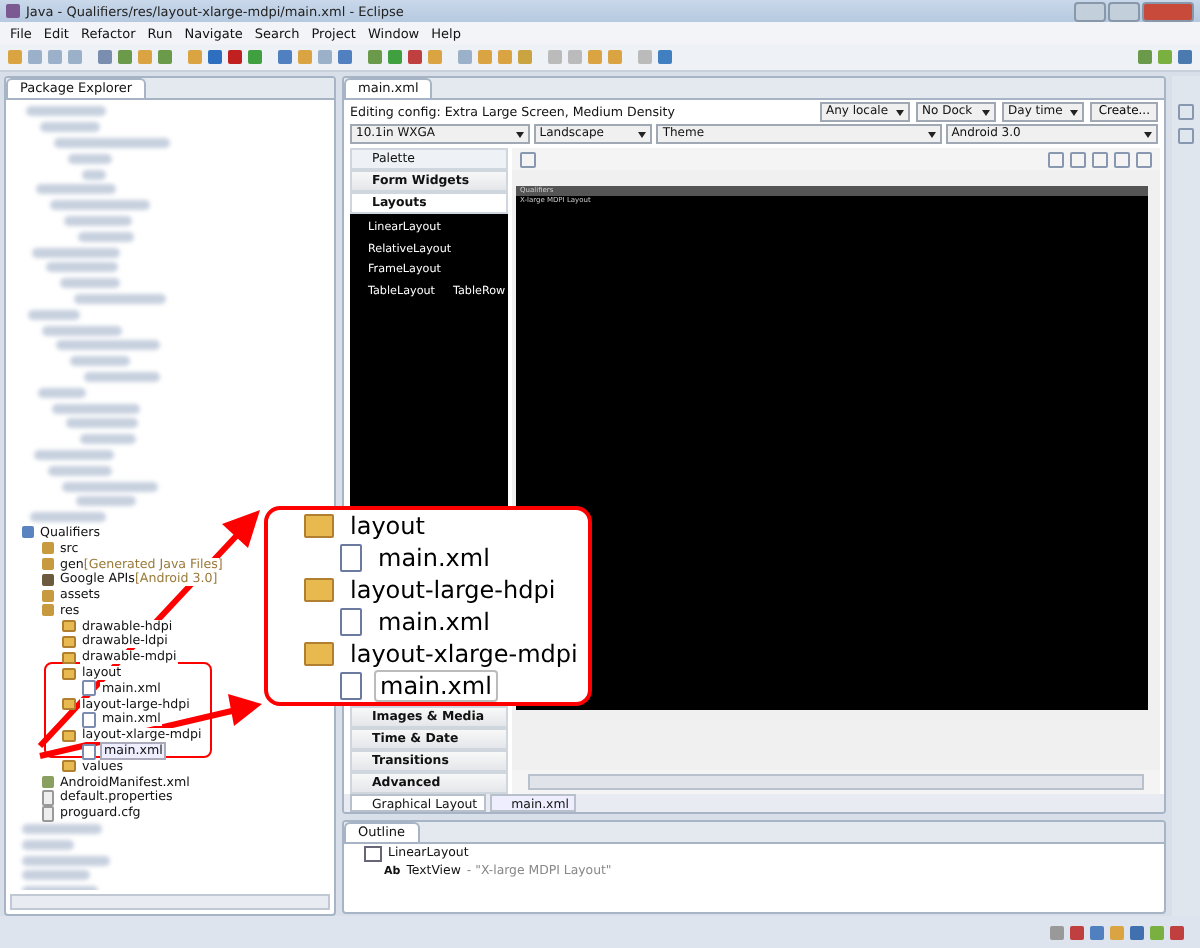 The image size is (1200, 948). Describe the element at coordinates (464, 654) in the screenshot. I see `tree-item: layout-xlarge-mdpi` at that location.